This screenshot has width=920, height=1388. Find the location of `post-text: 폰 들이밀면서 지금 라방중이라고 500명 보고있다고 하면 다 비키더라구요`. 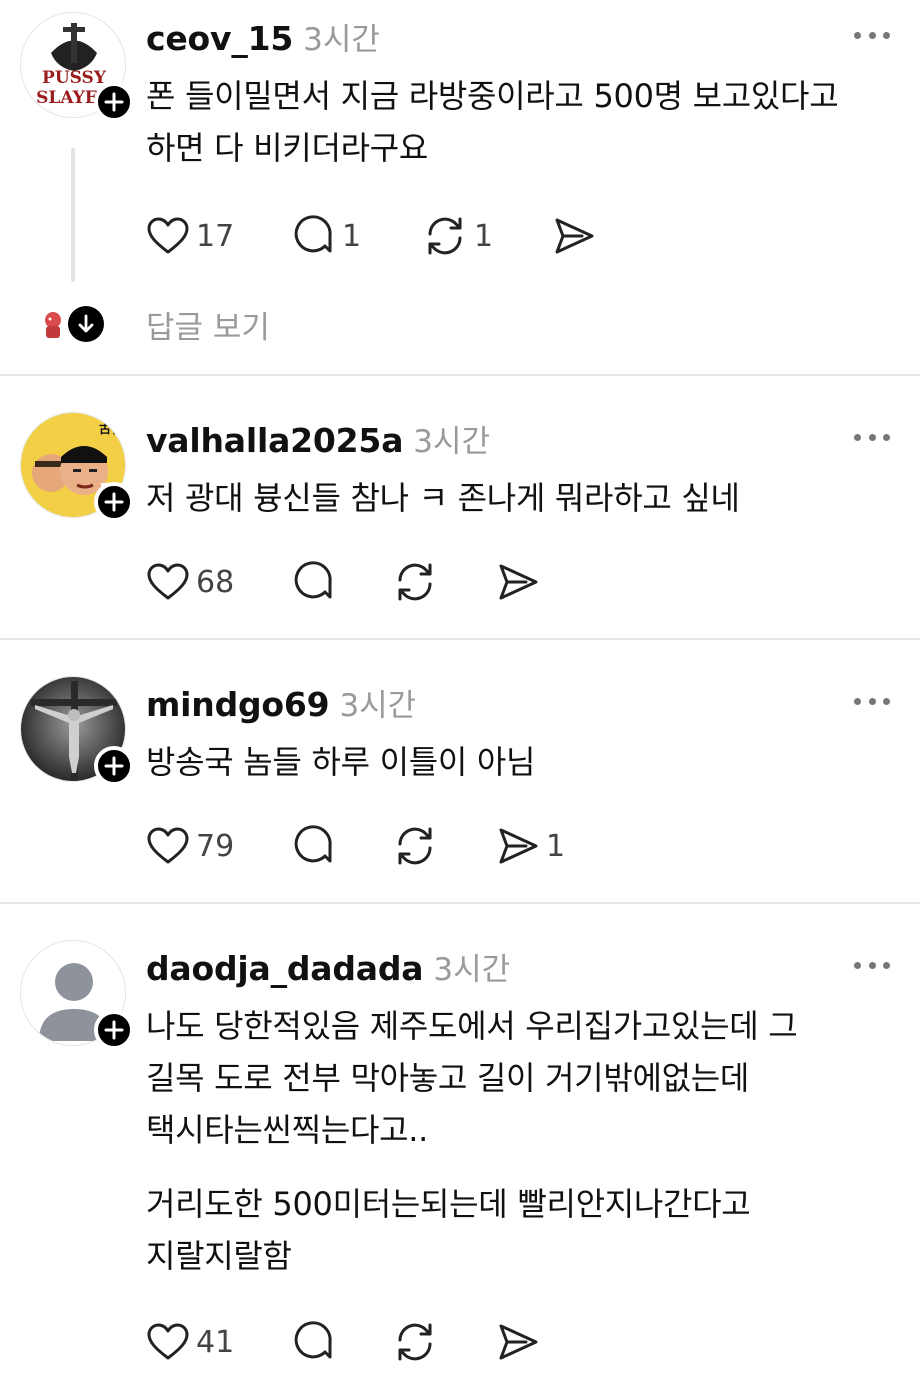

post-text: 폰 들이밀면서 지금 라방중이라고 500명 보고있다고 하면 다 비키더라구요 is located at coordinates (492, 122).